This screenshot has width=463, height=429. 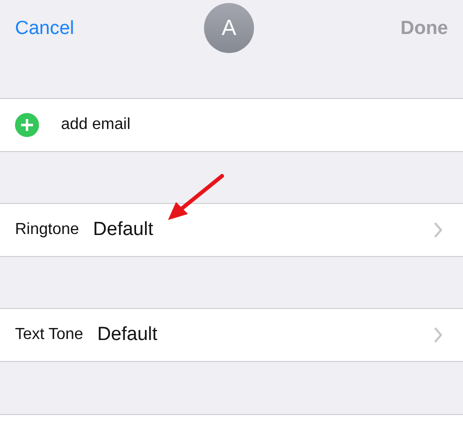 What do you see at coordinates (229, 28) in the screenshot?
I see `avatar: A` at bounding box center [229, 28].